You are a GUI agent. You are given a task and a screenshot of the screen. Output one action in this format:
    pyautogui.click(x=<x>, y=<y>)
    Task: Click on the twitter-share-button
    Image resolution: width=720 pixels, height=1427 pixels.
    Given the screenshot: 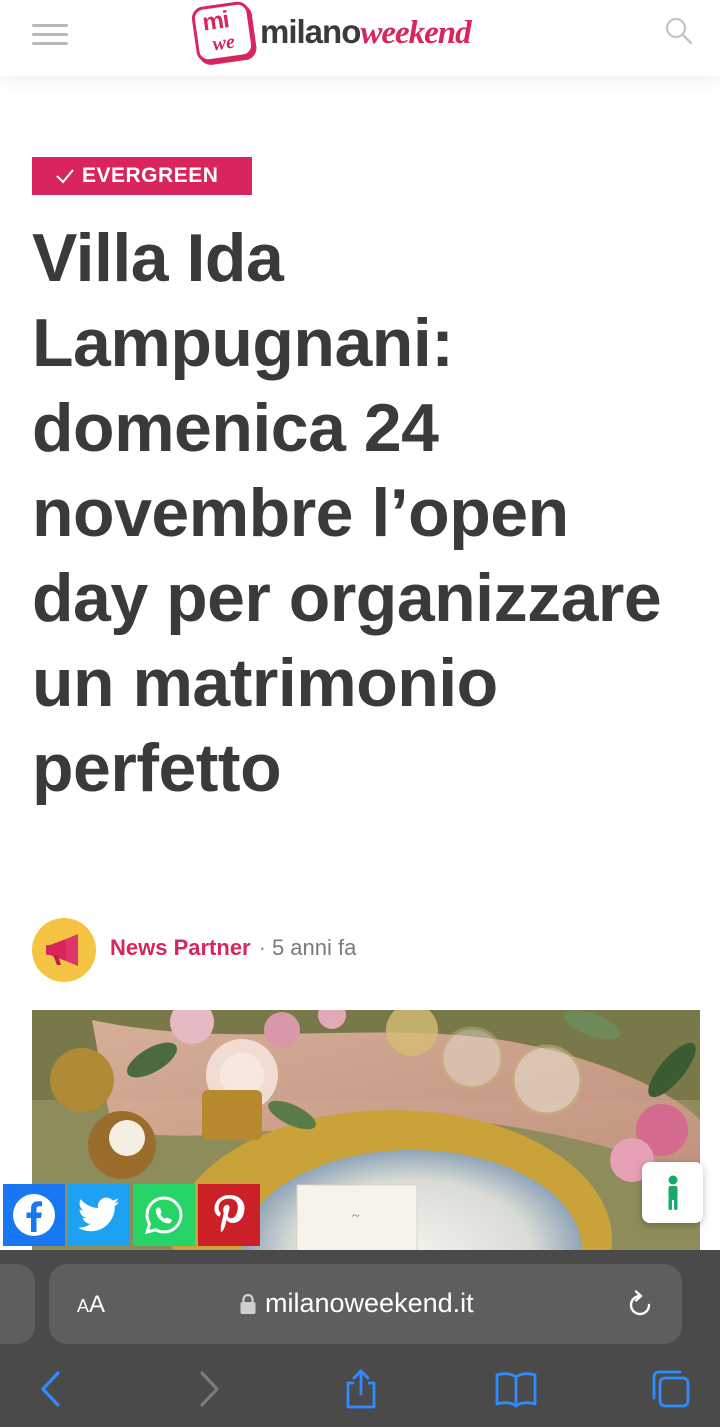 What is the action you would take?
    pyautogui.click(x=99, y=1215)
    